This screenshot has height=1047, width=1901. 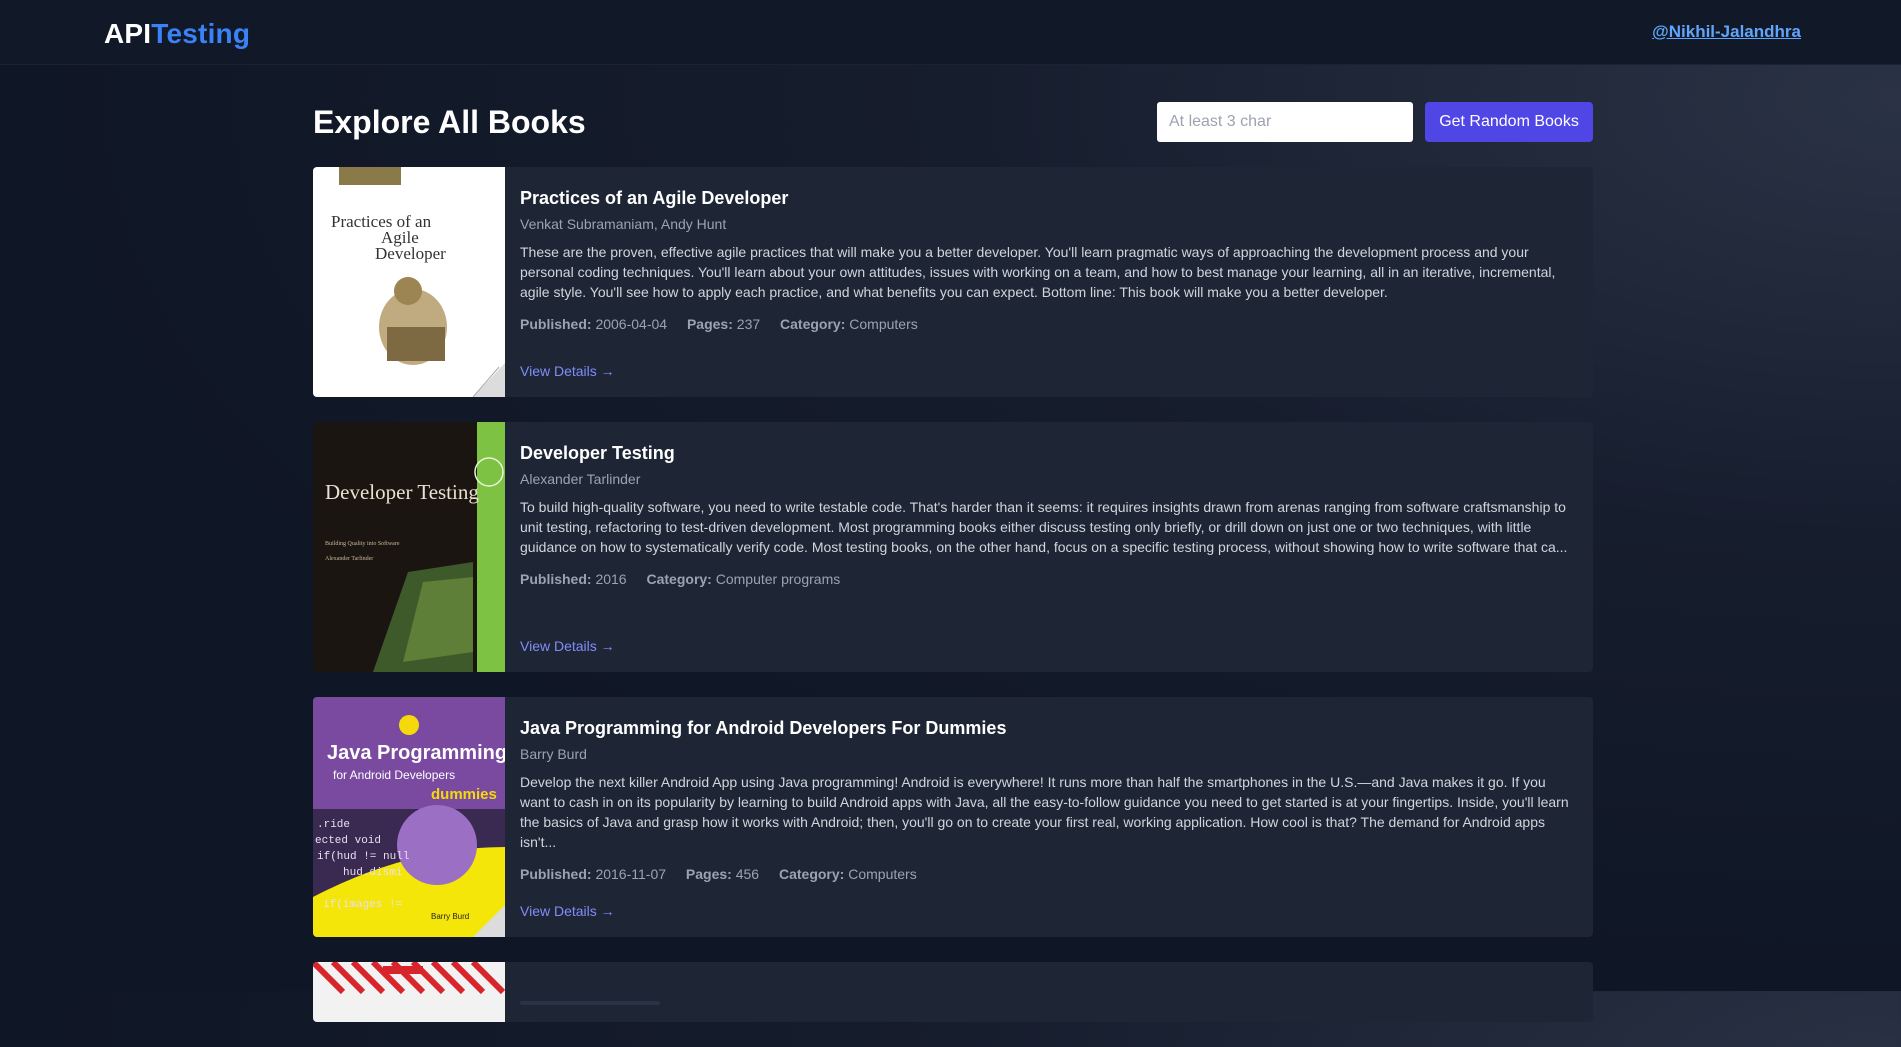 I want to click on cover-subtitle: for Android Developers, so click(x=394, y=775).